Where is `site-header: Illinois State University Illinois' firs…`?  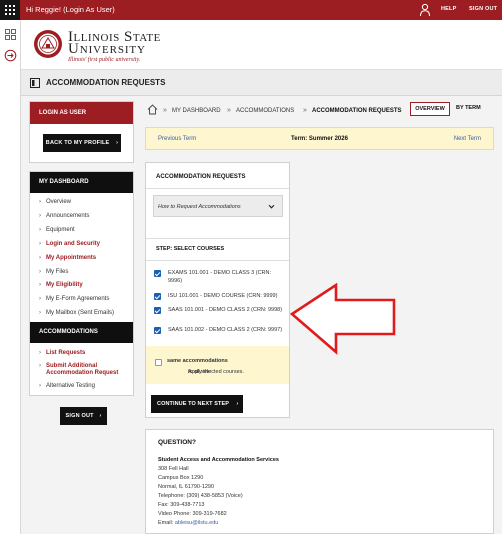 site-header: Illinois State University Illinois' firs… is located at coordinates (261, 45).